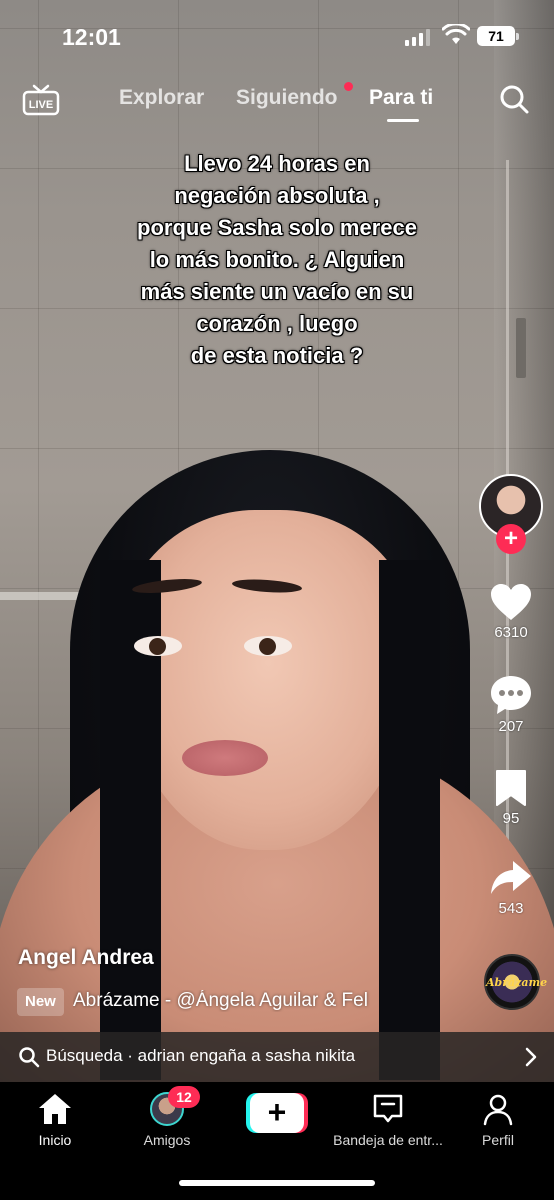 The width and height of the screenshot is (554, 1200). What do you see at coordinates (498, 1110) in the screenshot?
I see `profile-icon` at bounding box center [498, 1110].